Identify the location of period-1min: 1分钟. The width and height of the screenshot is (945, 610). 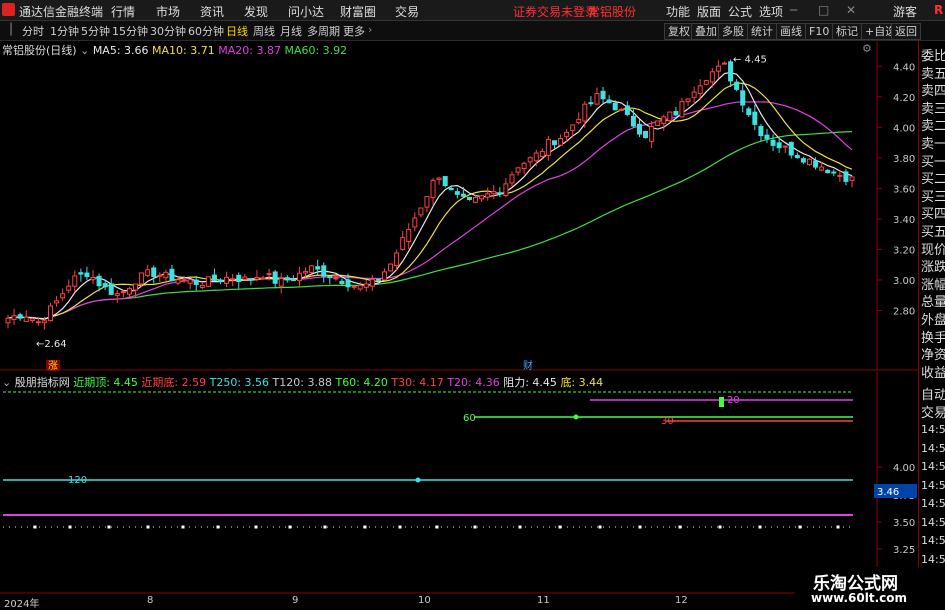
(64, 31).